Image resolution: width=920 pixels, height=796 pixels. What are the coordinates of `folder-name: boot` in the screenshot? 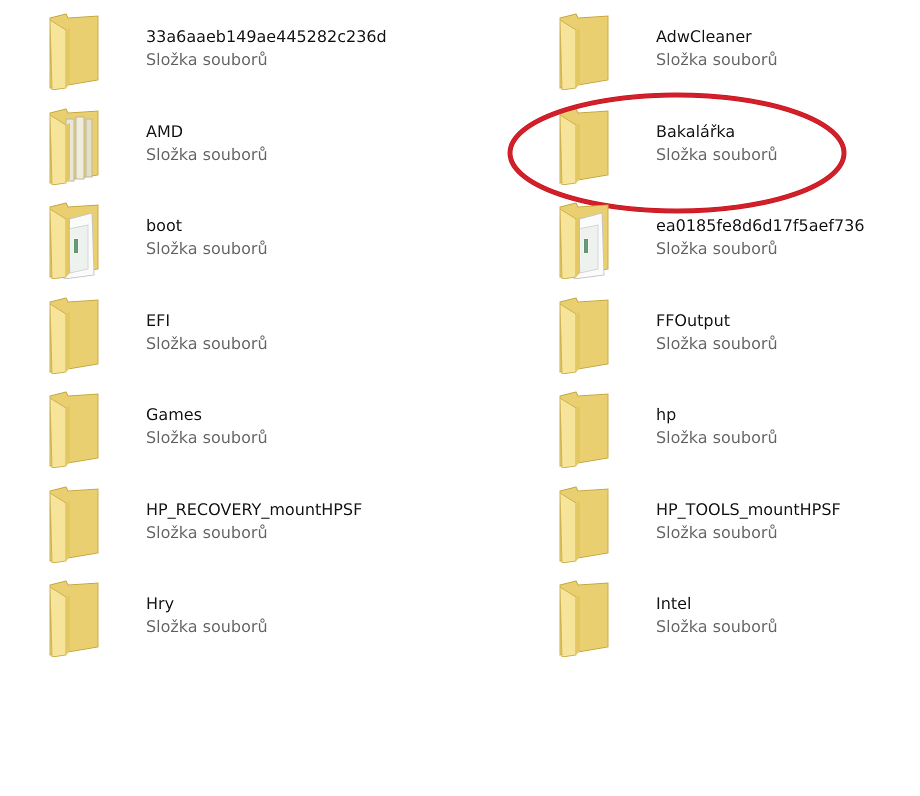 It's located at (207, 226).